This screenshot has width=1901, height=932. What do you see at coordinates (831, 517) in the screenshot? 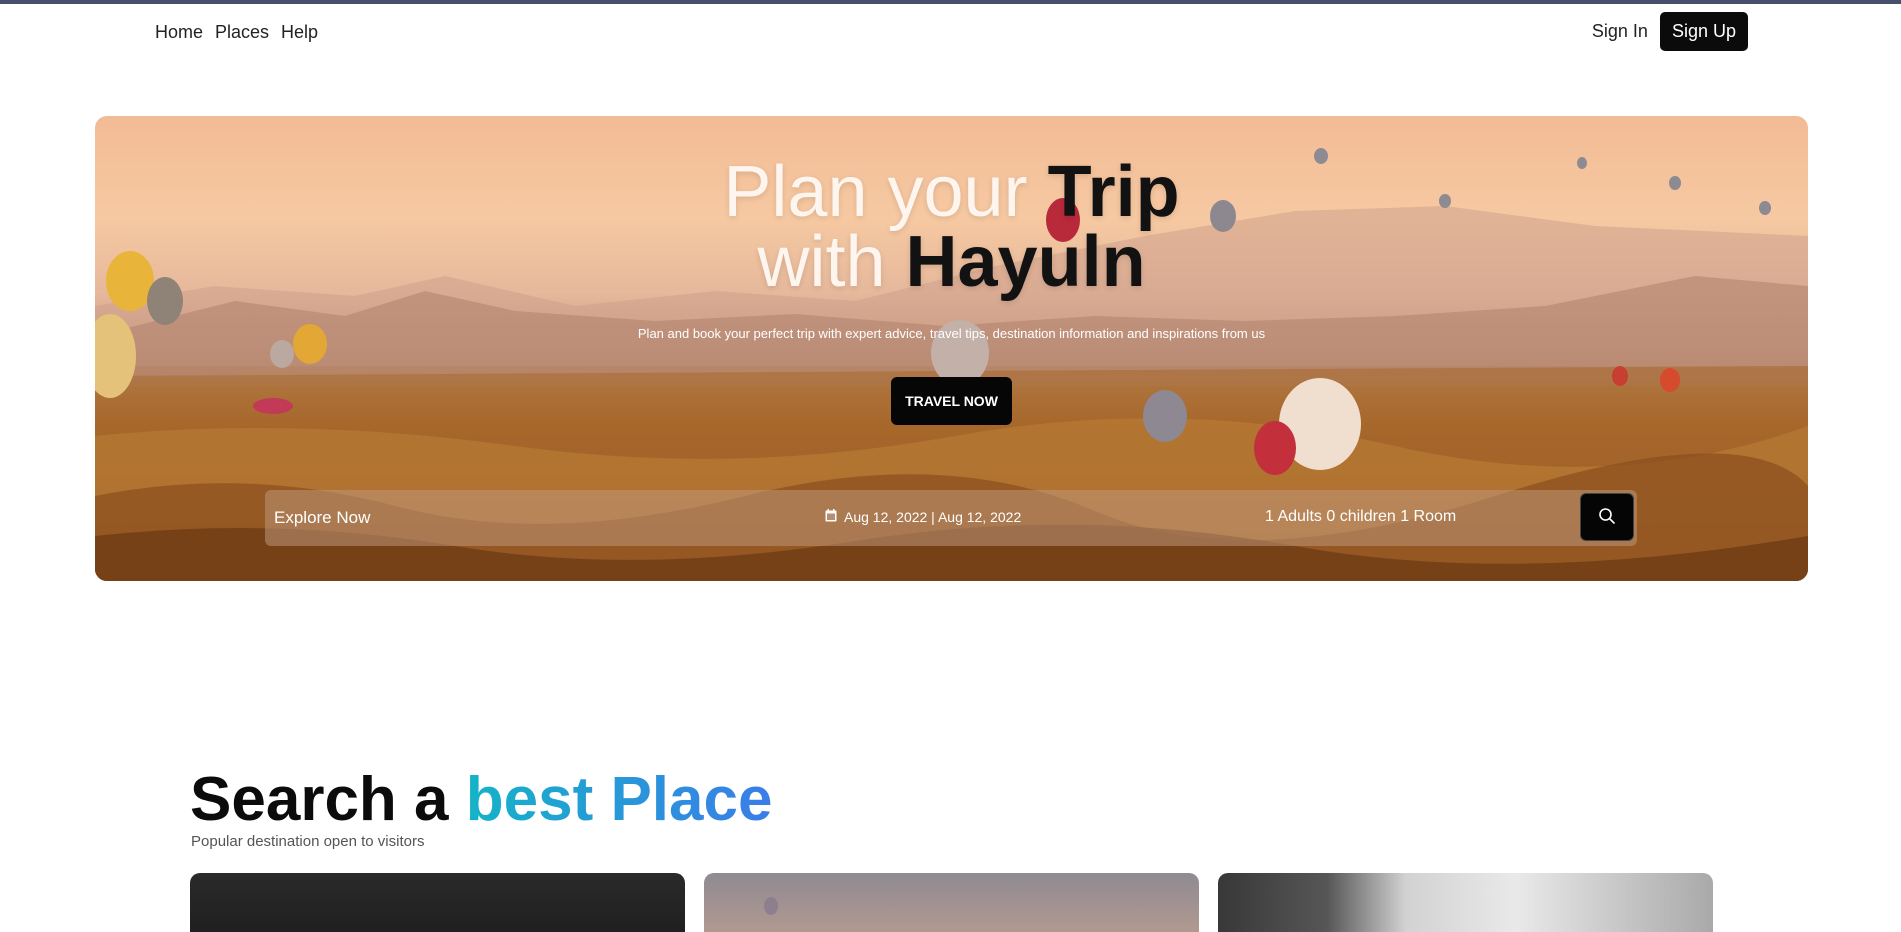
I see `calendar-icon` at bounding box center [831, 517].